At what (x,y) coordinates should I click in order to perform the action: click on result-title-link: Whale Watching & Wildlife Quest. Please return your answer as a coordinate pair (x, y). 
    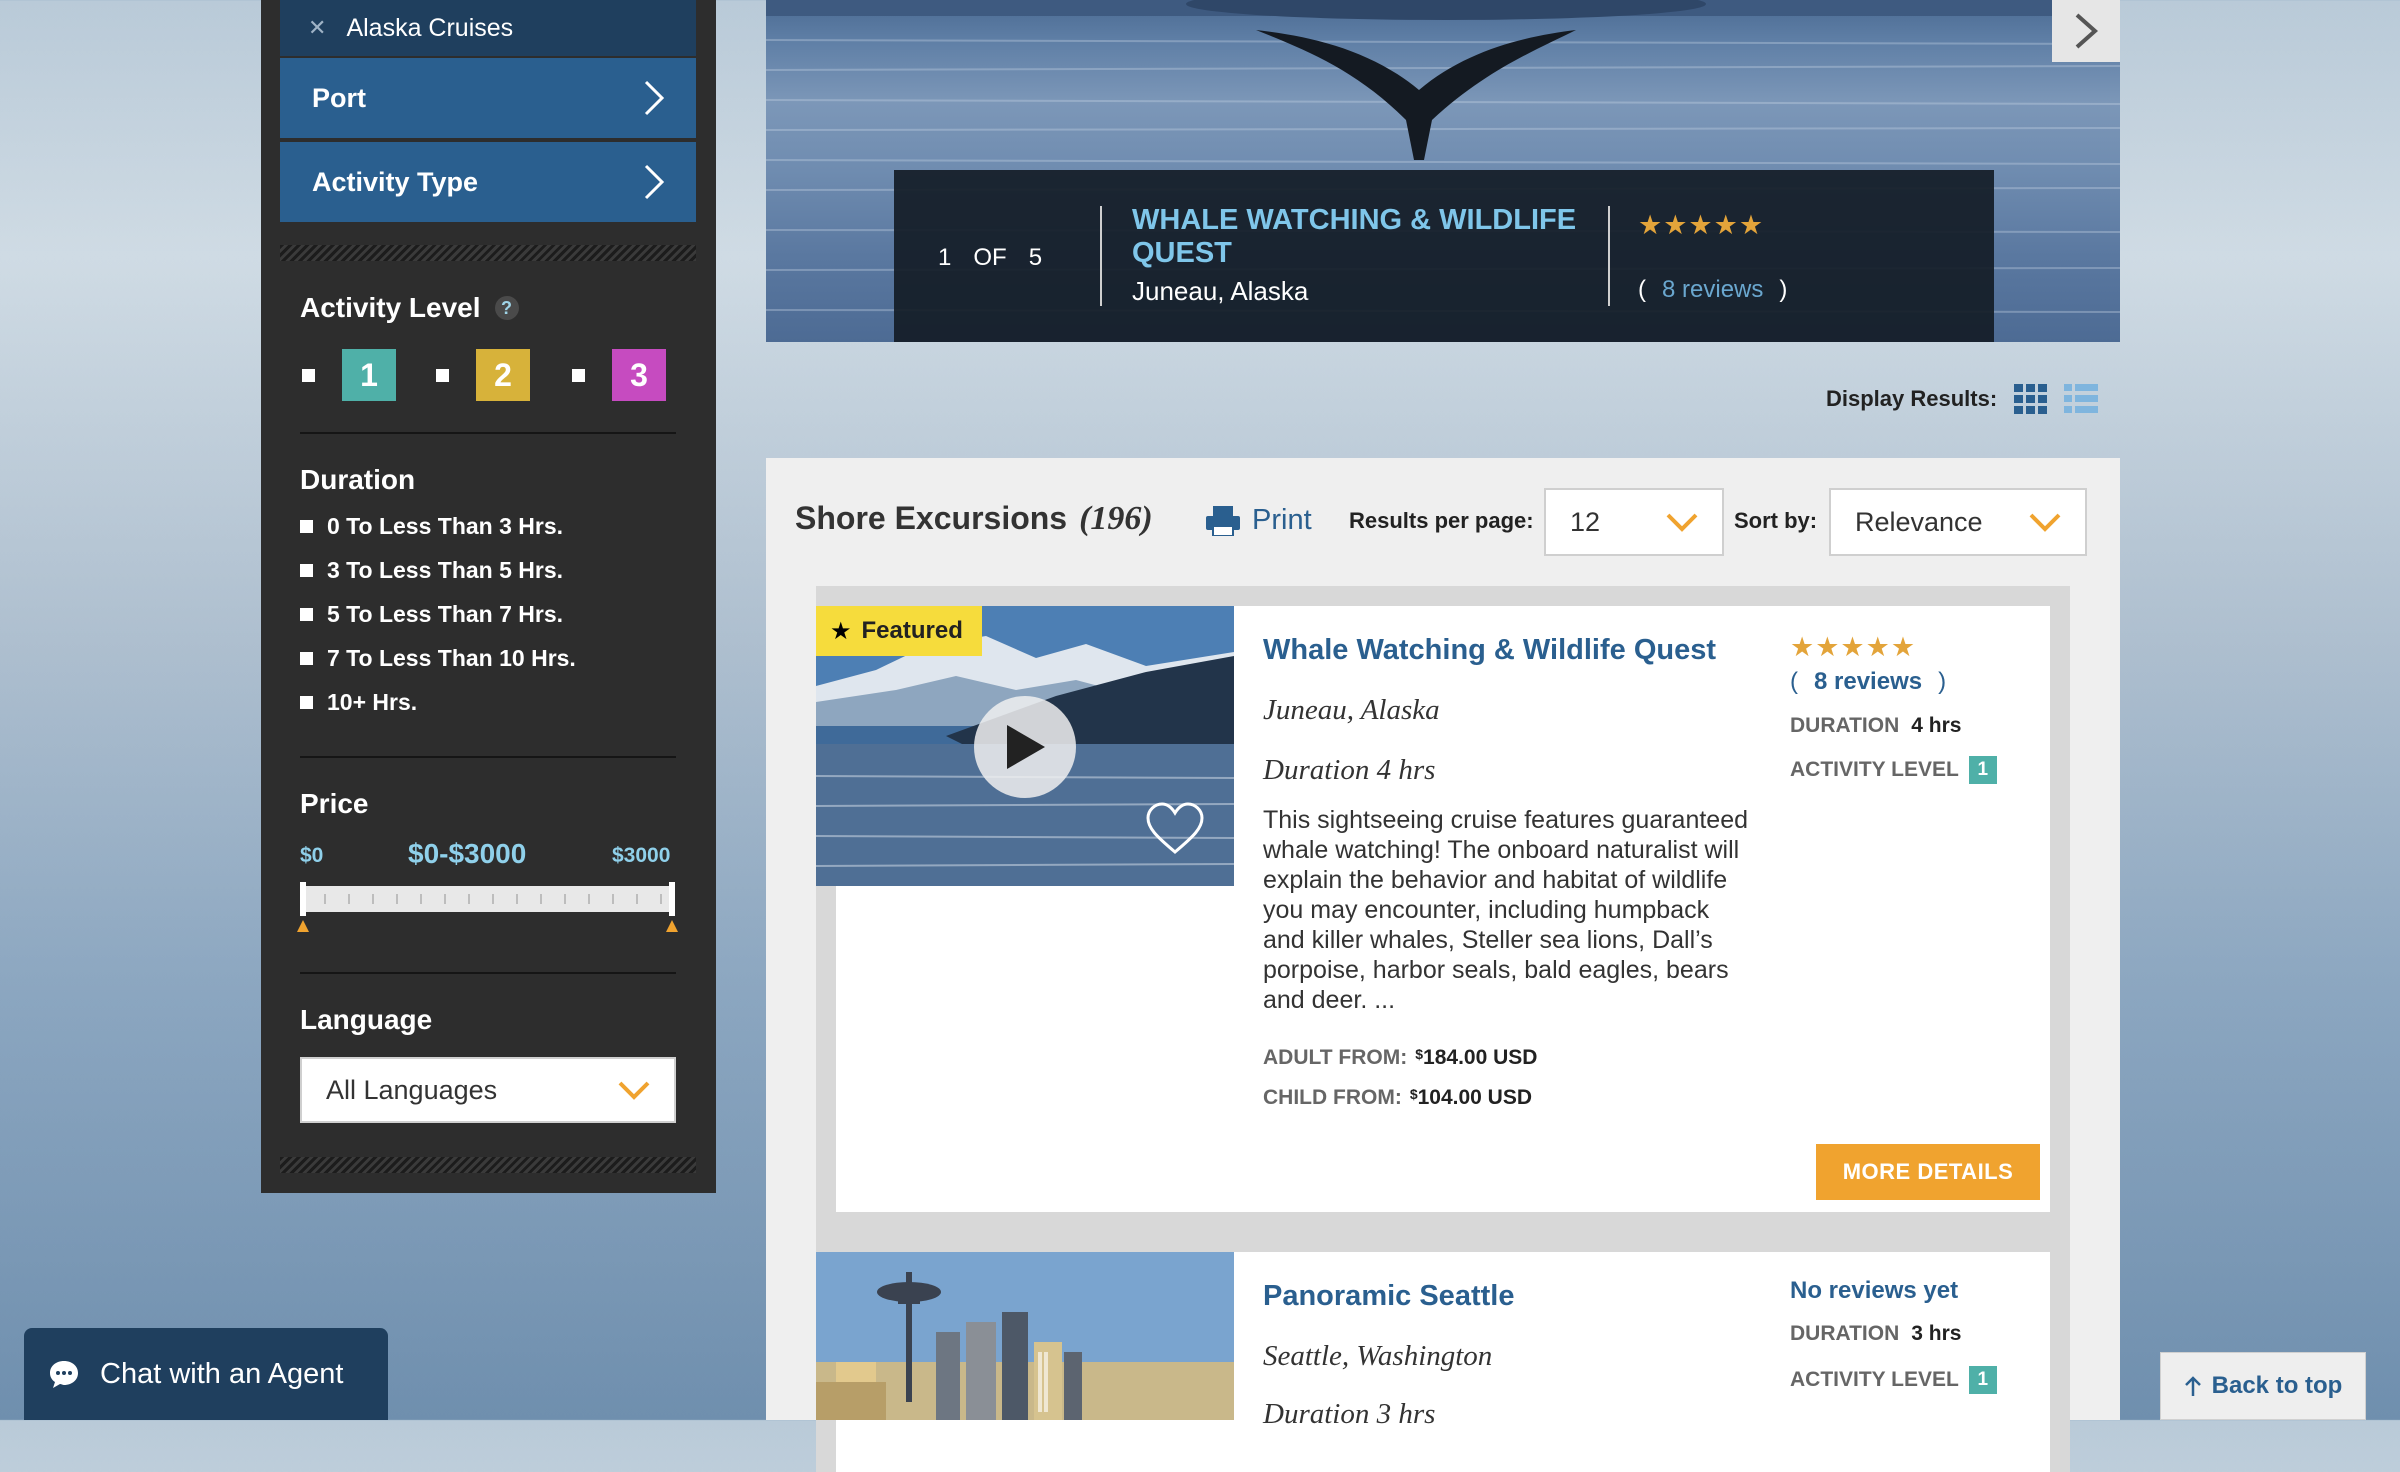
    Looking at the image, I should click on (1489, 650).